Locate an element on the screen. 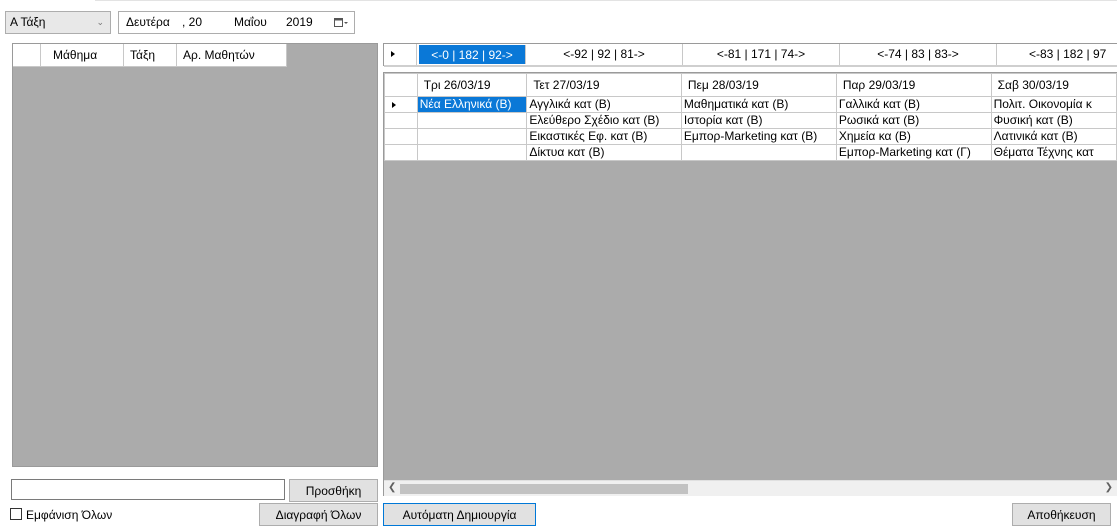  save-button: Αποθήκευση is located at coordinates (1061, 514).